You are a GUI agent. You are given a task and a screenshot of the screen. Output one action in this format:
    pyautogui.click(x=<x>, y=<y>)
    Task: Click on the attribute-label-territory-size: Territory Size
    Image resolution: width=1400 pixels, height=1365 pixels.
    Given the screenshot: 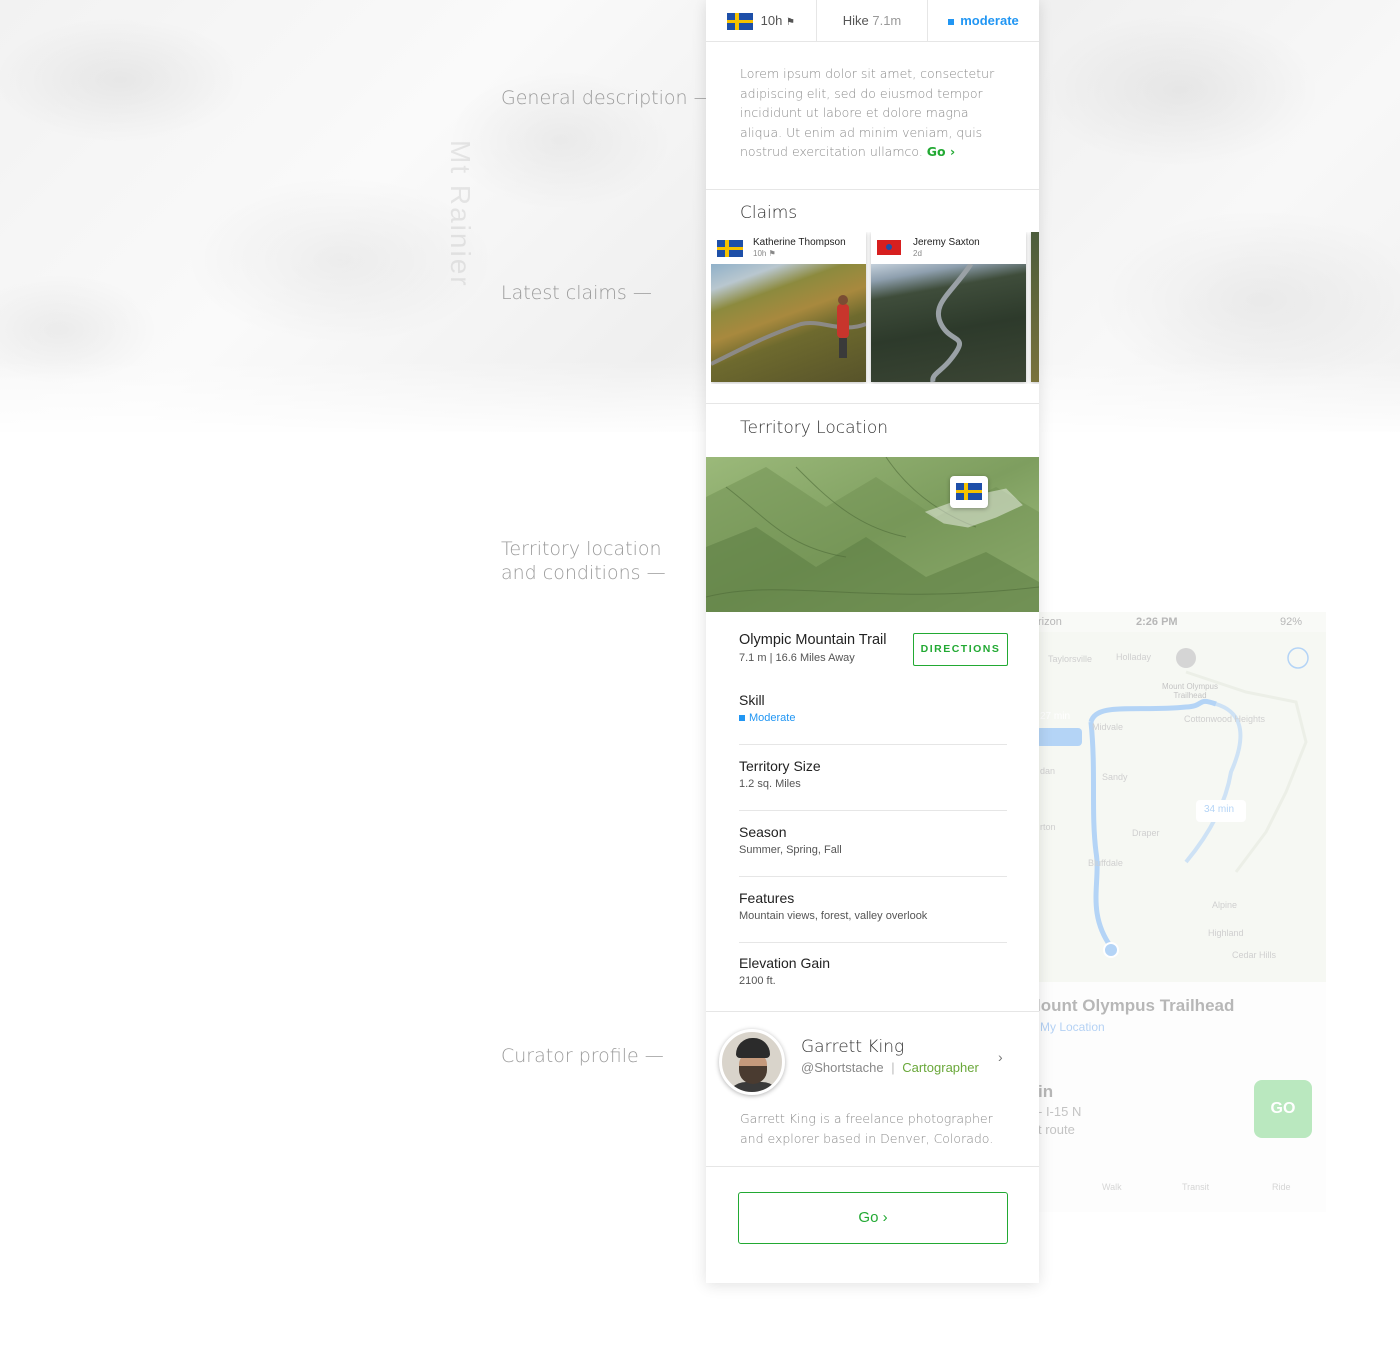 What is the action you would take?
    pyautogui.click(x=780, y=766)
    